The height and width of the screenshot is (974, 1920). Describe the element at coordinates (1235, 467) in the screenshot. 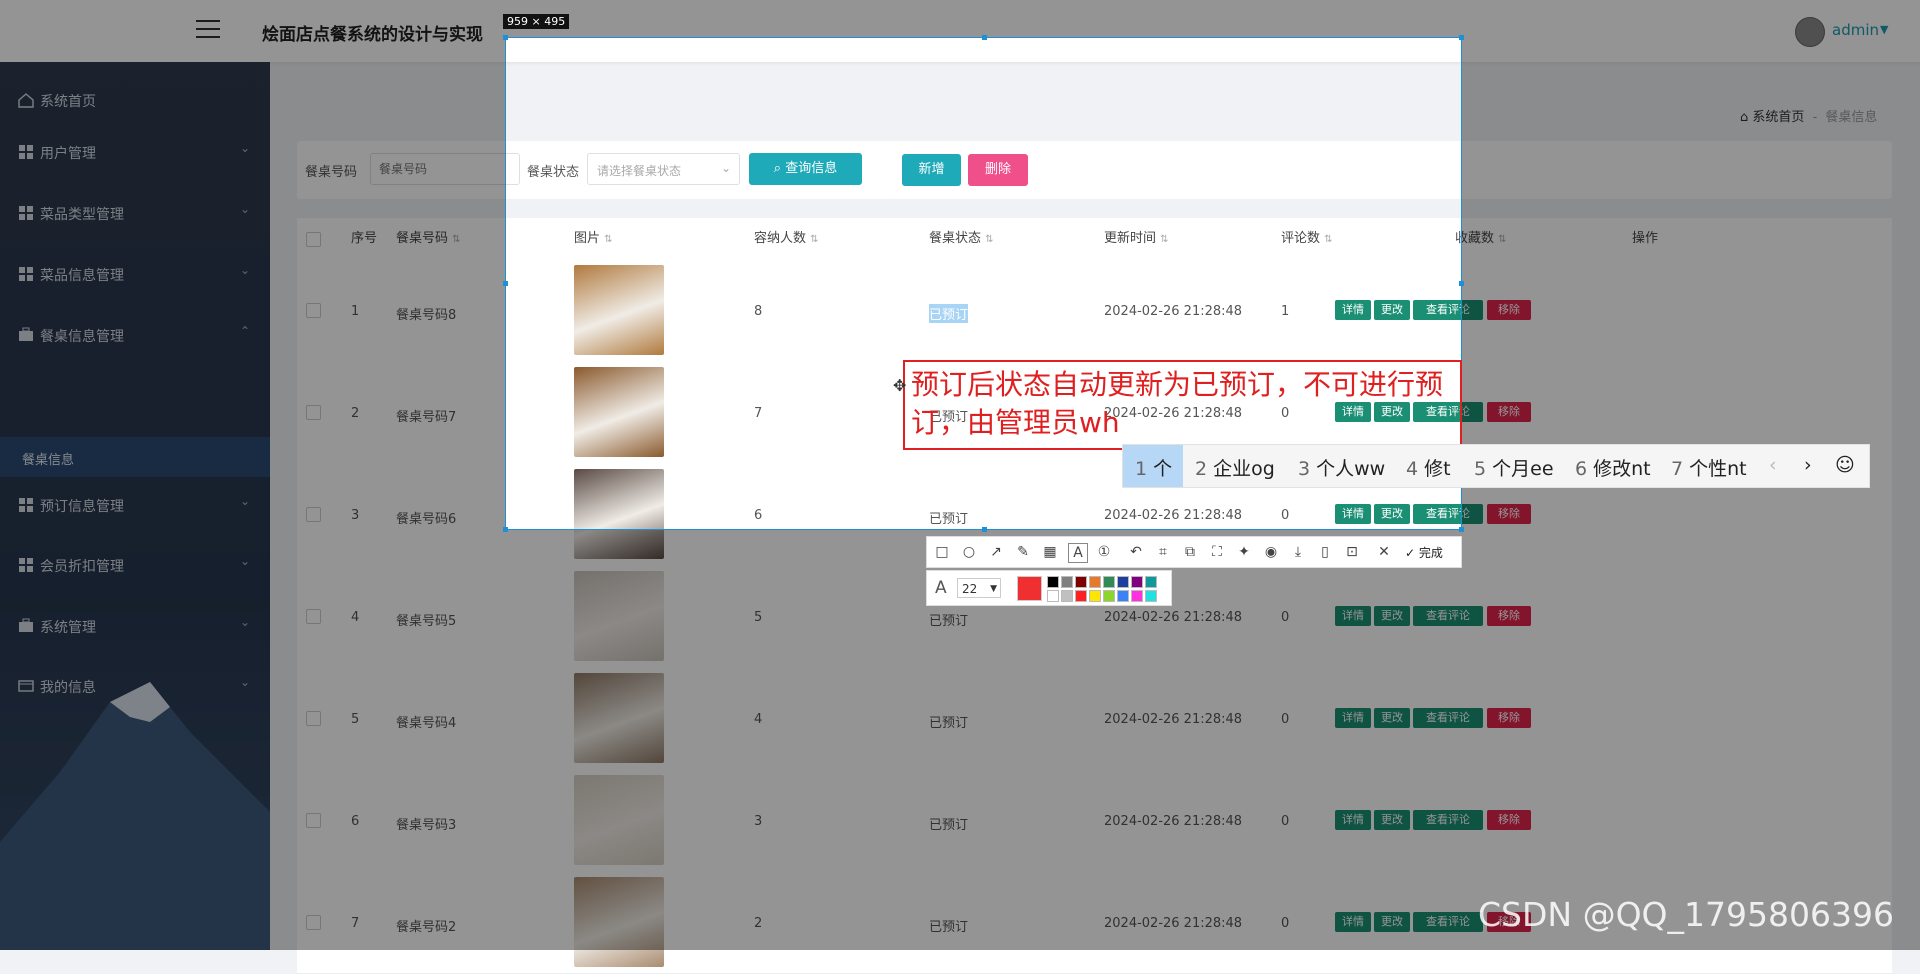

I see `ime-candidate: 2 企业og` at that location.